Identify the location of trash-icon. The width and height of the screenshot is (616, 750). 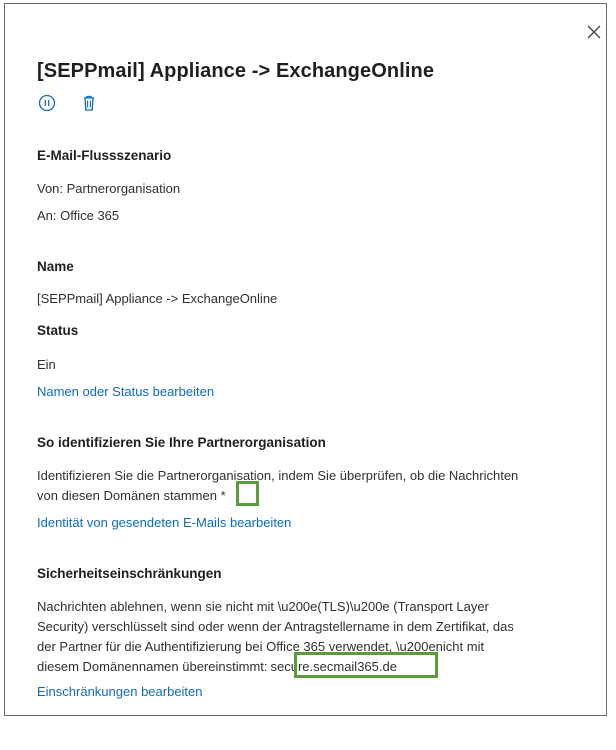
(89, 103).